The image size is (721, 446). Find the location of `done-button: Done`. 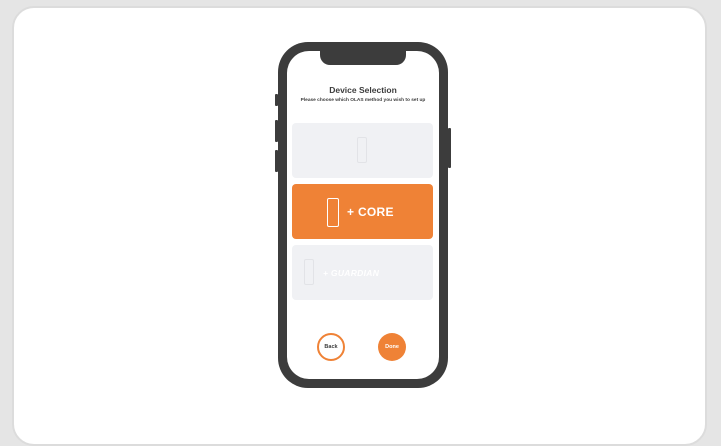

done-button: Done is located at coordinates (392, 347).